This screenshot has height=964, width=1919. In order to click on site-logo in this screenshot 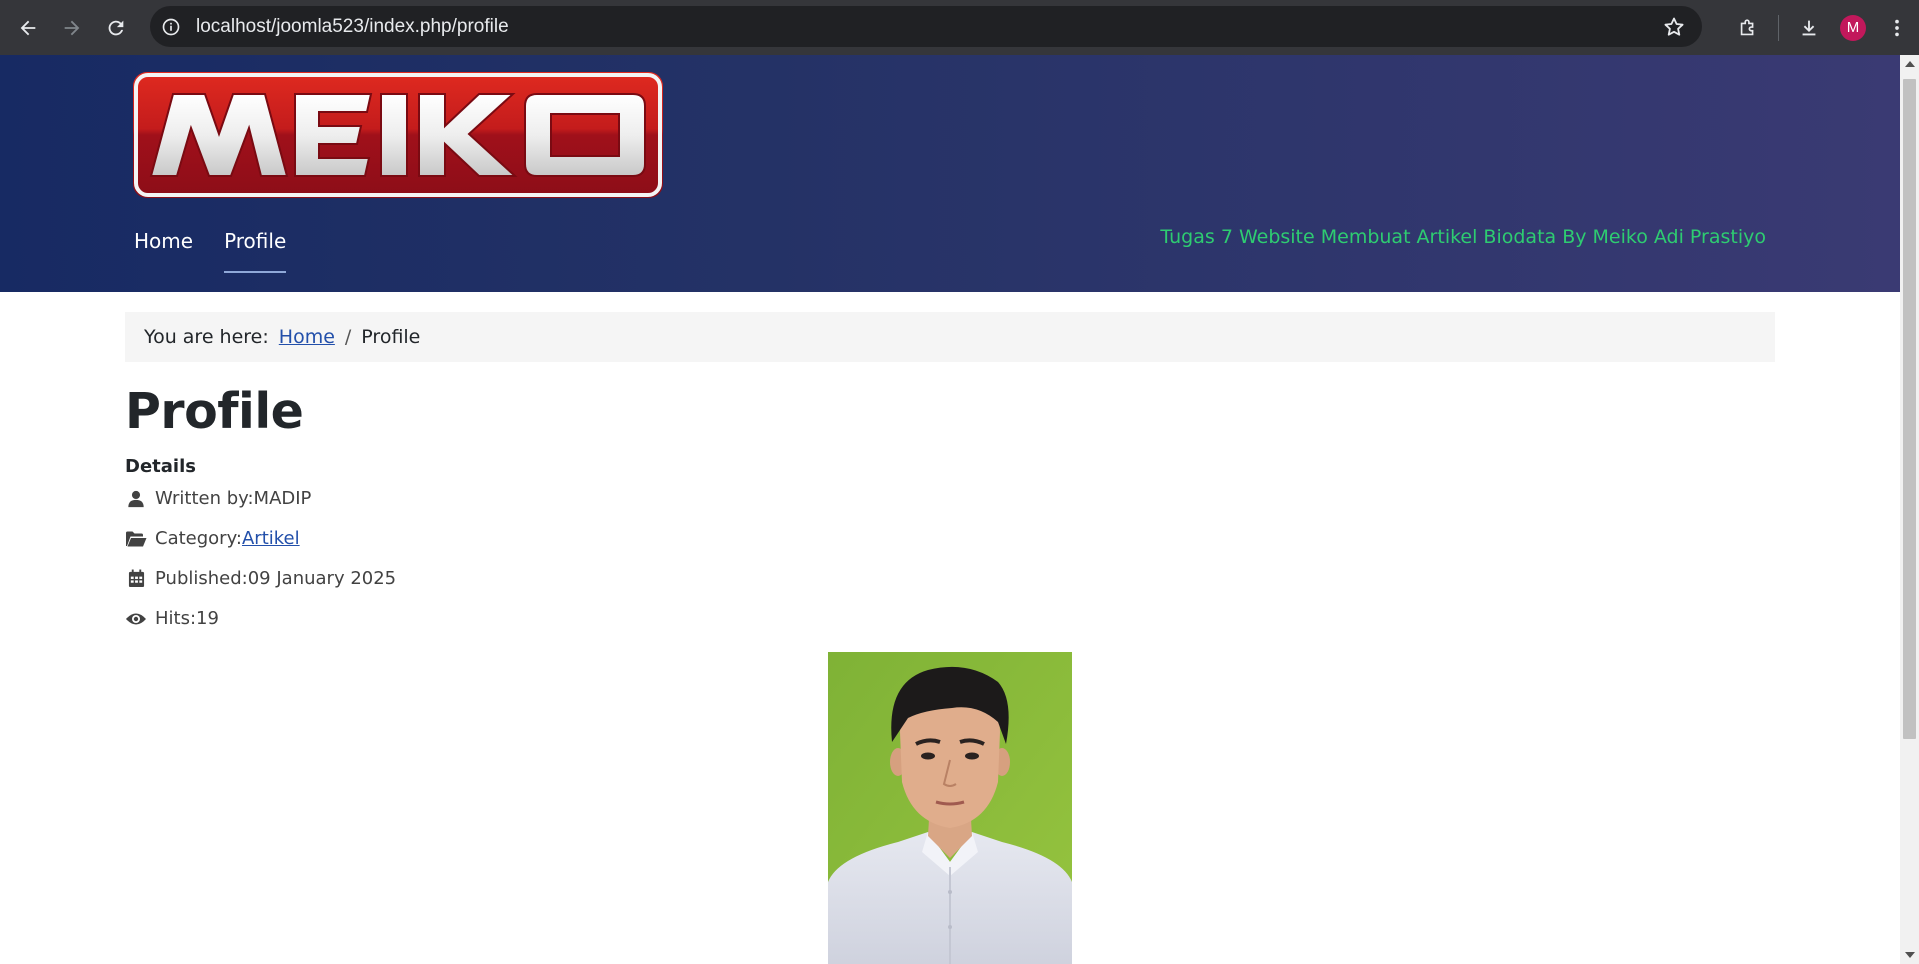, I will do `click(398, 135)`.